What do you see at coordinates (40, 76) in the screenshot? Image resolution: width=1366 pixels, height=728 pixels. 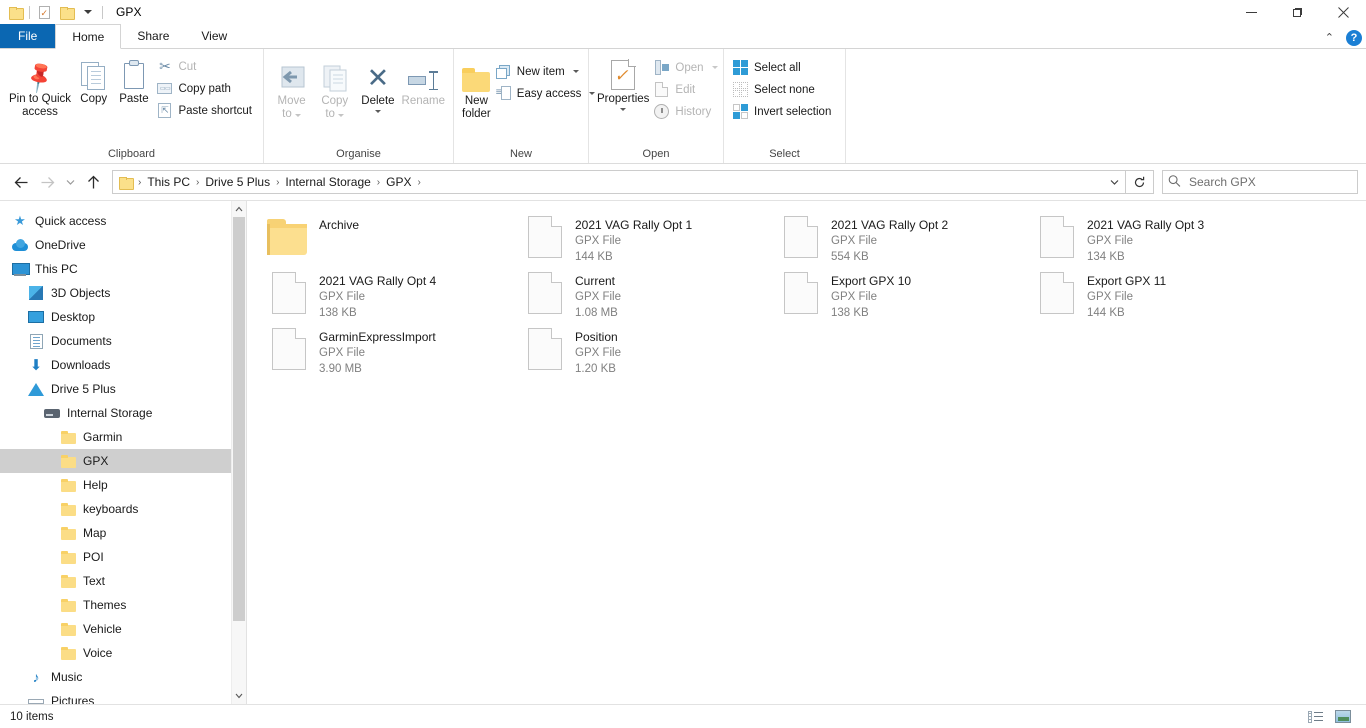 I see `pin-icon: 📌` at bounding box center [40, 76].